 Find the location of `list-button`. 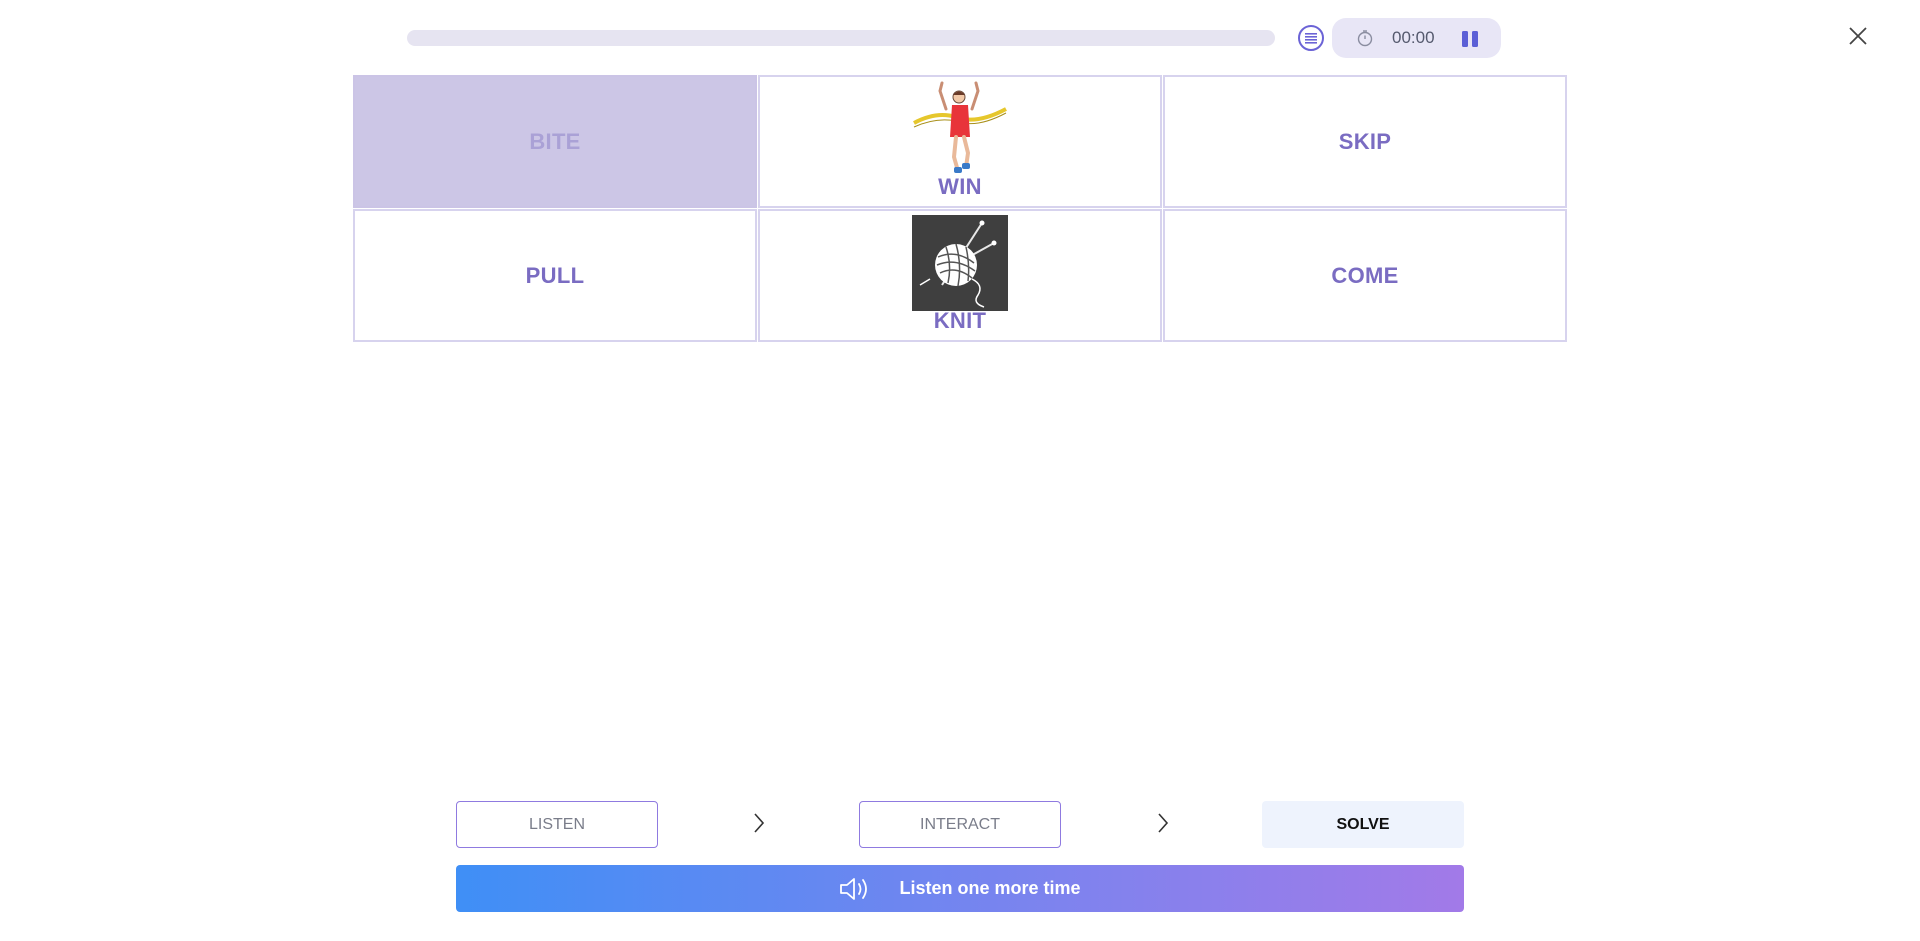

list-button is located at coordinates (1311, 38).